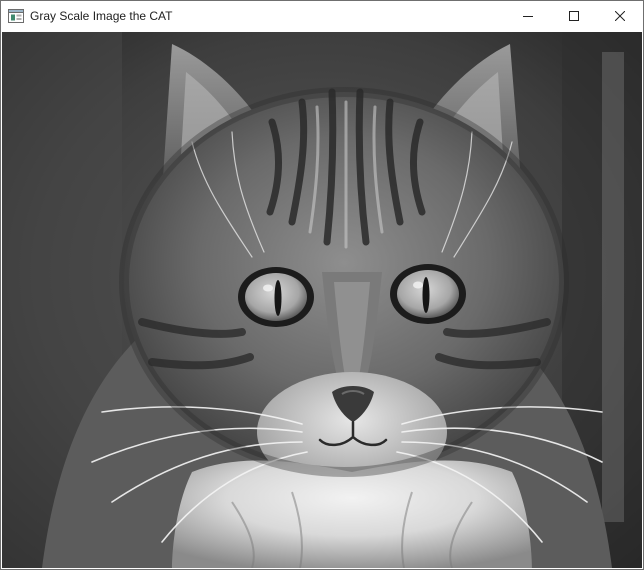 This screenshot has height=570, width=644. I want to click on close-icon, so click(620, 16).